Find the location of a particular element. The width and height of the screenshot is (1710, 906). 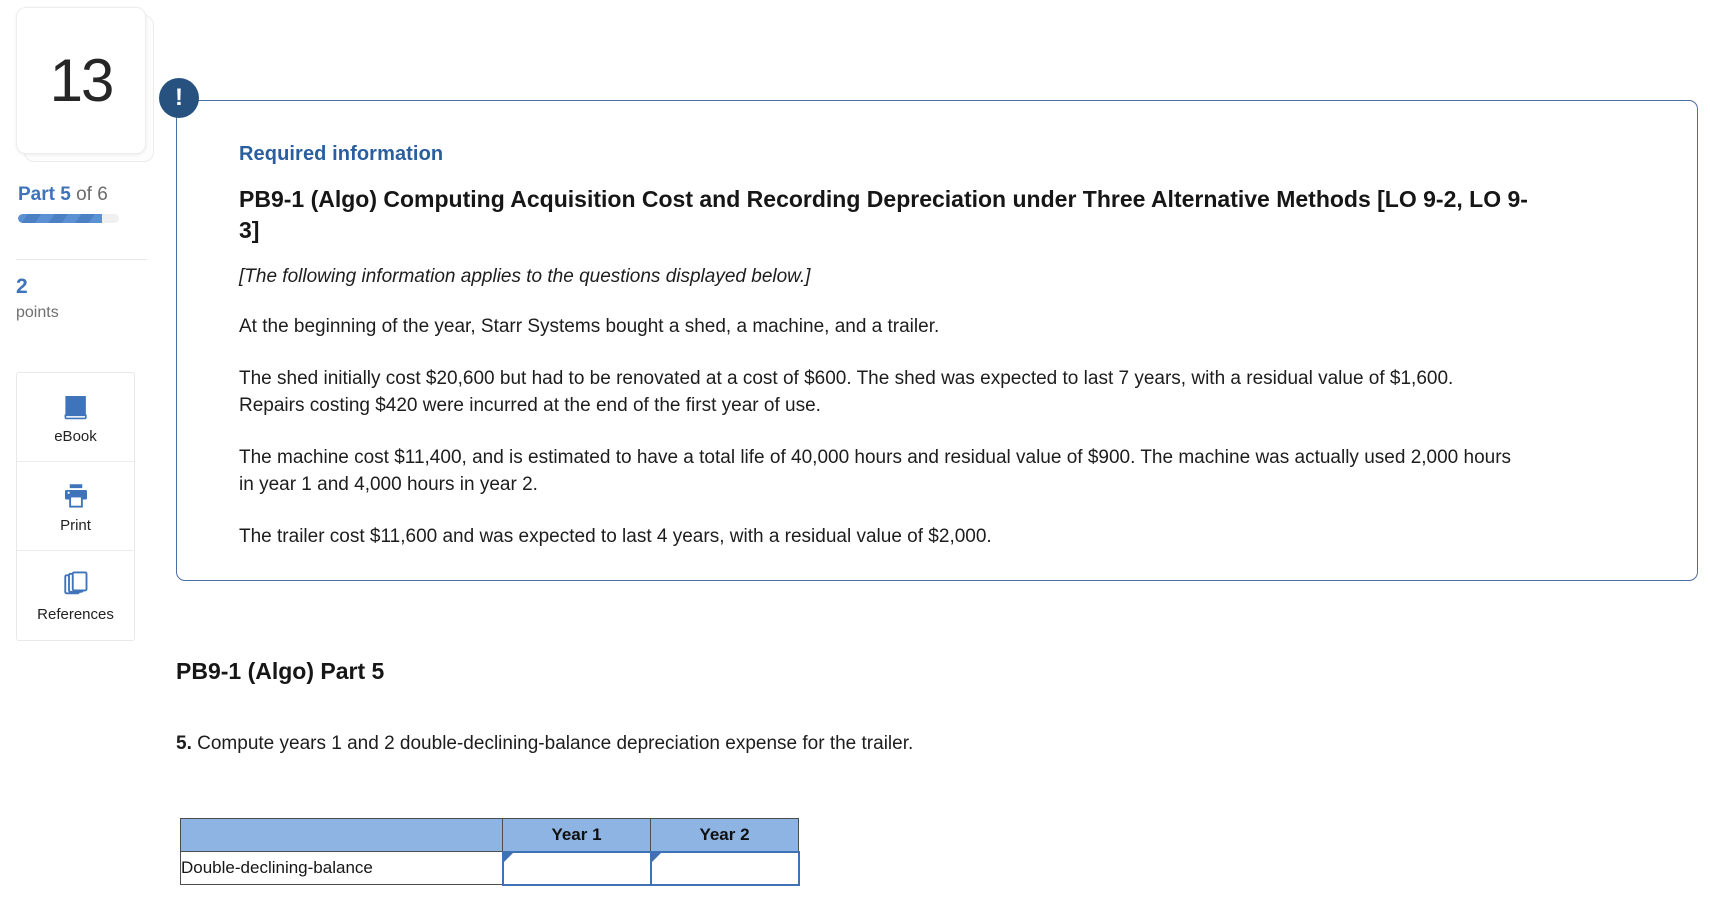

sidebar-item-ebook: eBook is located at coordinates (75, 417).